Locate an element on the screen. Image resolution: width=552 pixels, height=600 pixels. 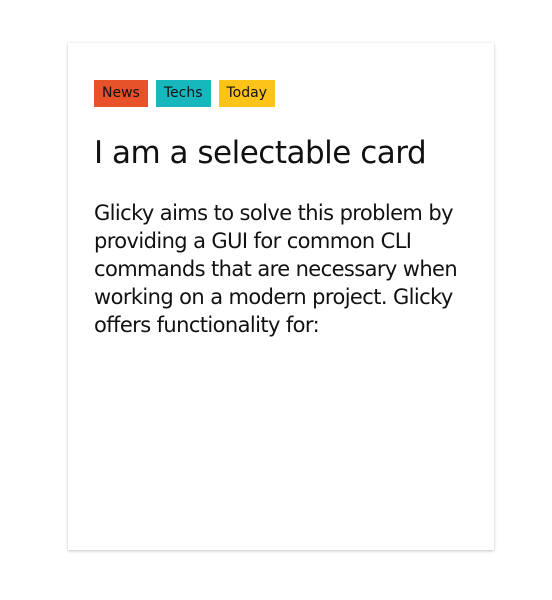
tag-techs: Techs is located at coordinates (183, 93).